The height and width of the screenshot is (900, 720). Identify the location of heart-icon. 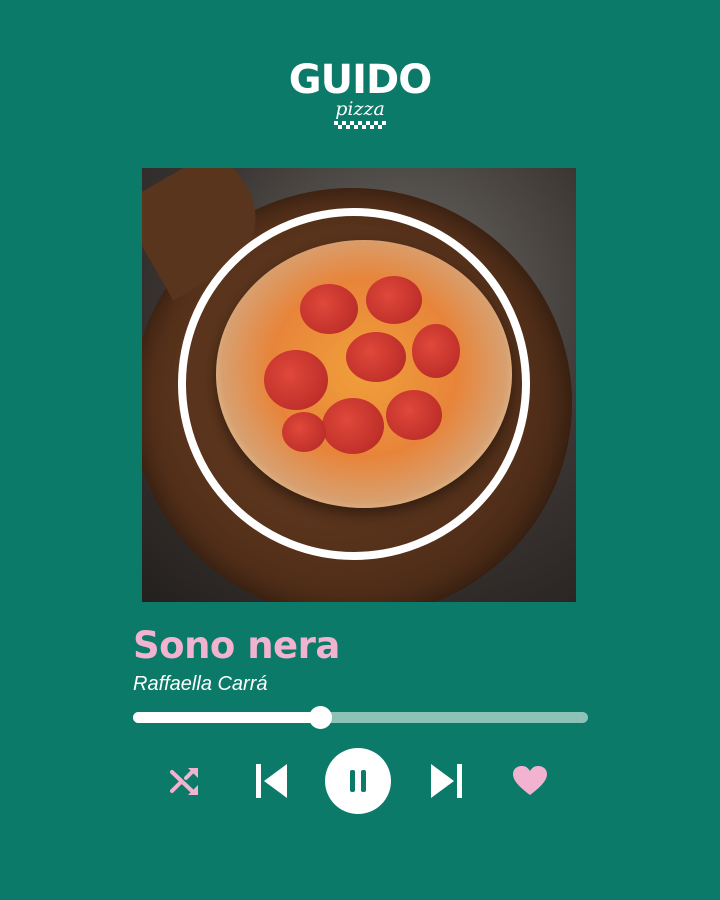
(530, 780).